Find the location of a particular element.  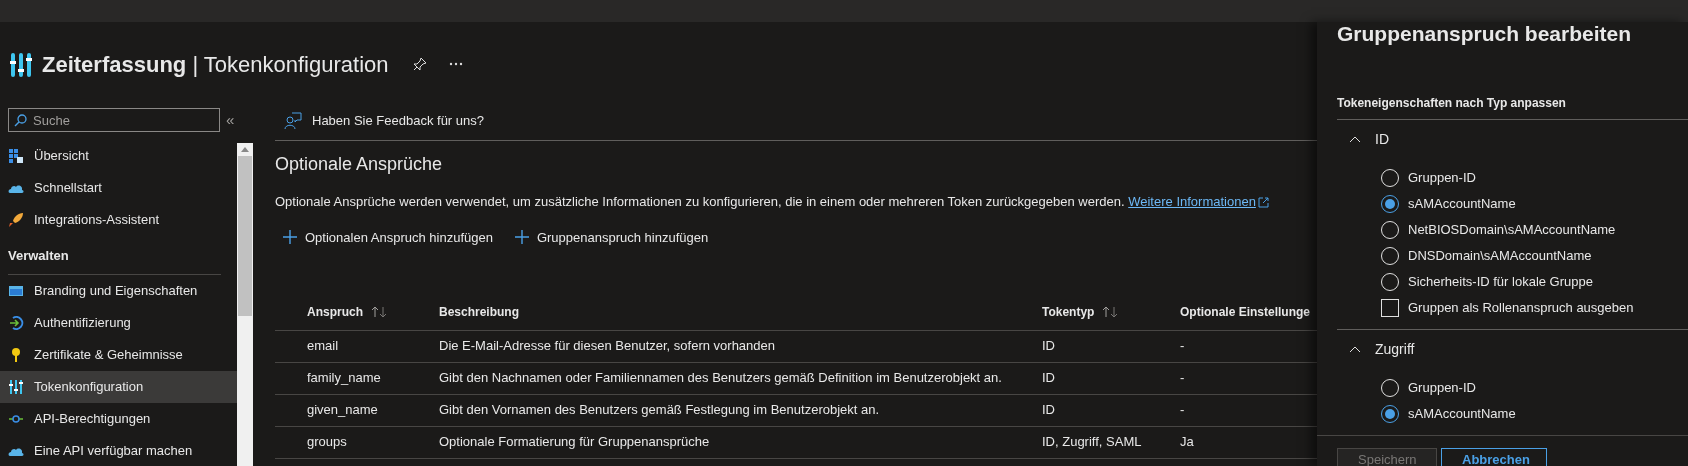

panel-subtitle: Tokeneigenschaften nach Typ anpassen is located at coordinates (1452, 103).